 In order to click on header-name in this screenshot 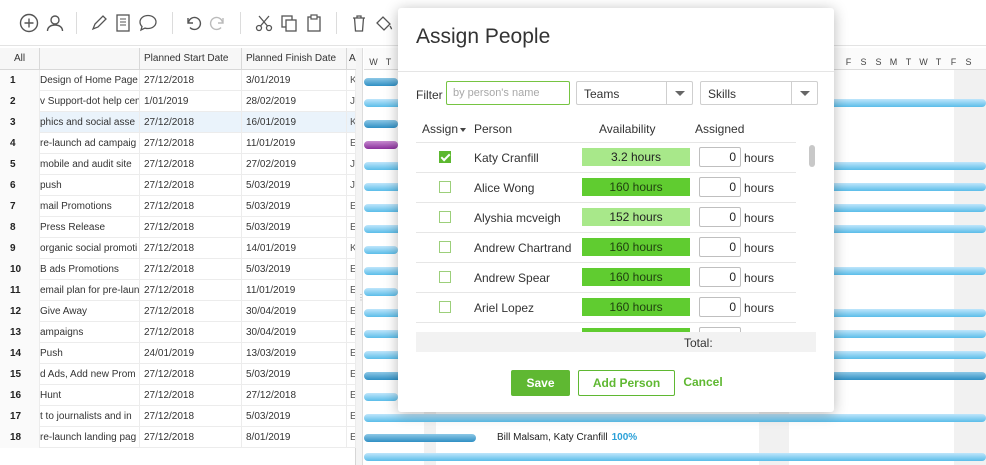, I will do `click(90, 59)`.